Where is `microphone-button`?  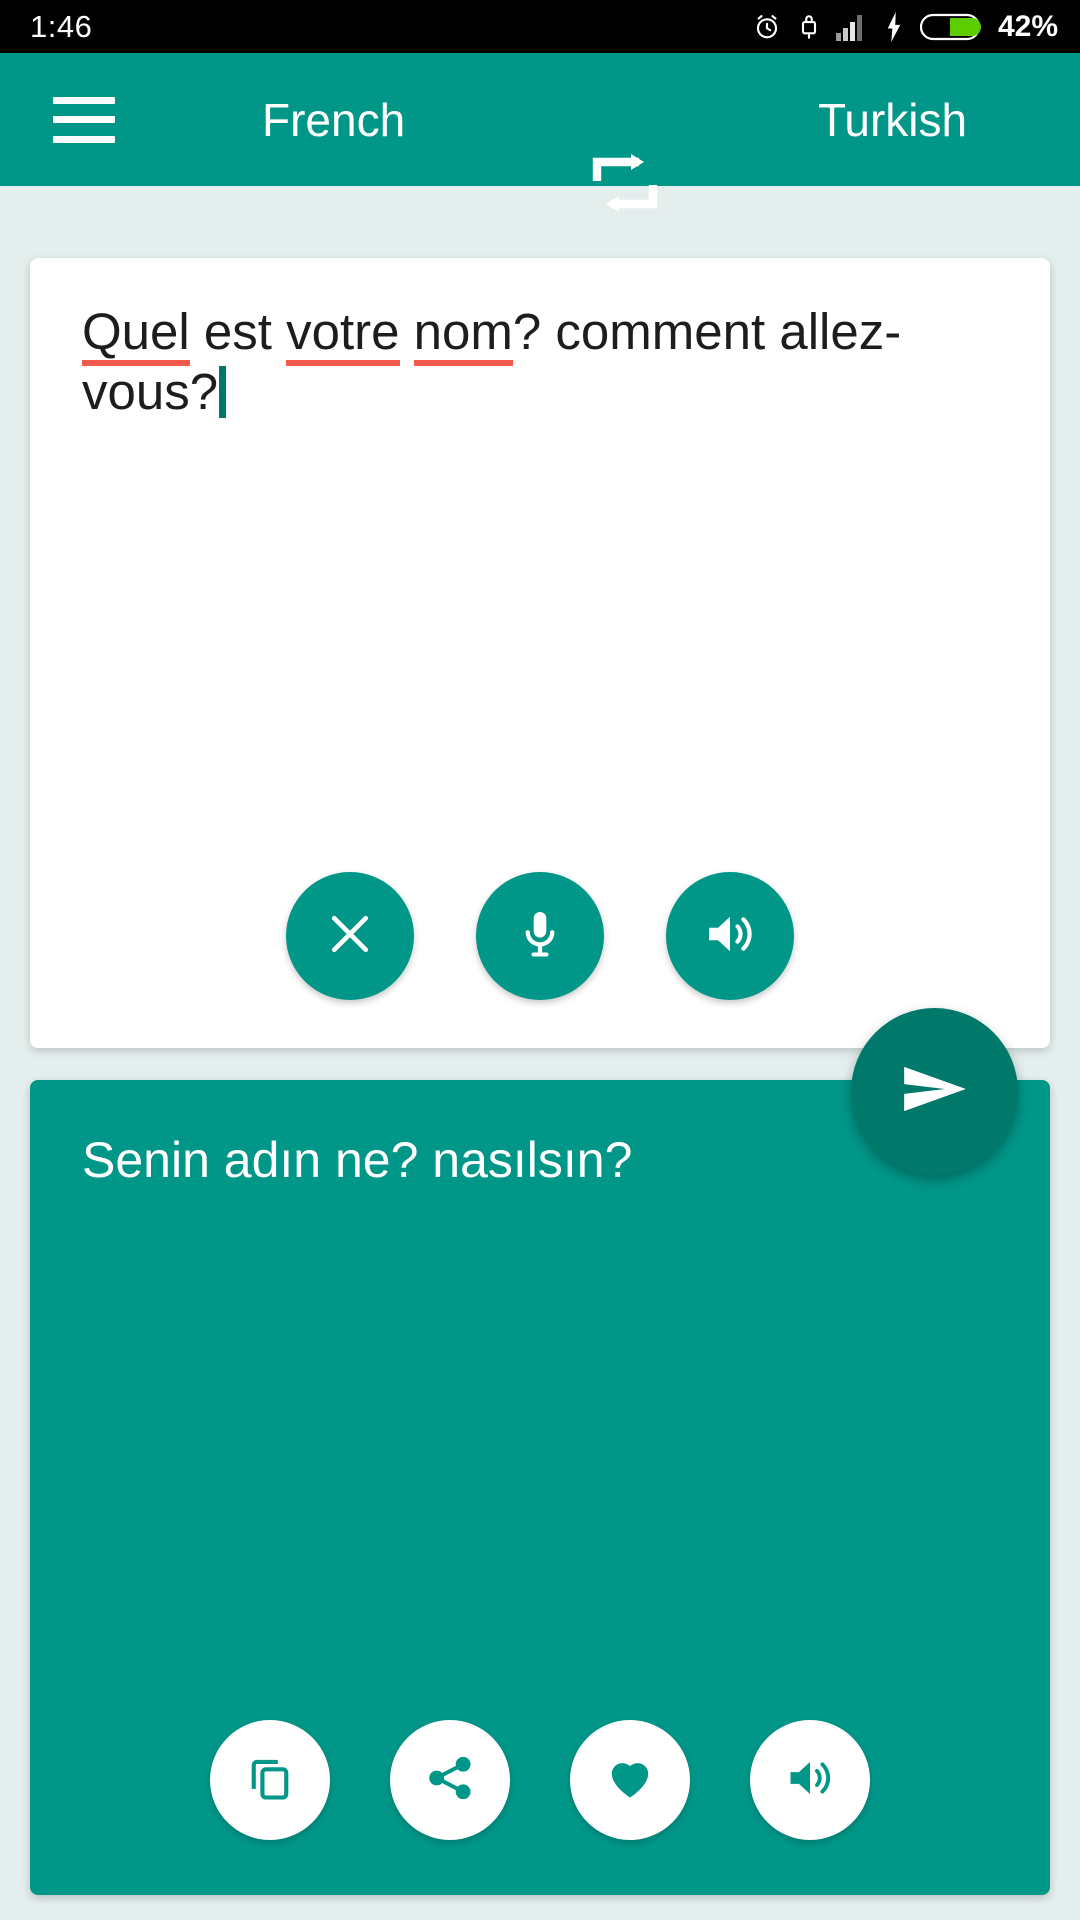
microphone-button is located at coordinates (540, 936).